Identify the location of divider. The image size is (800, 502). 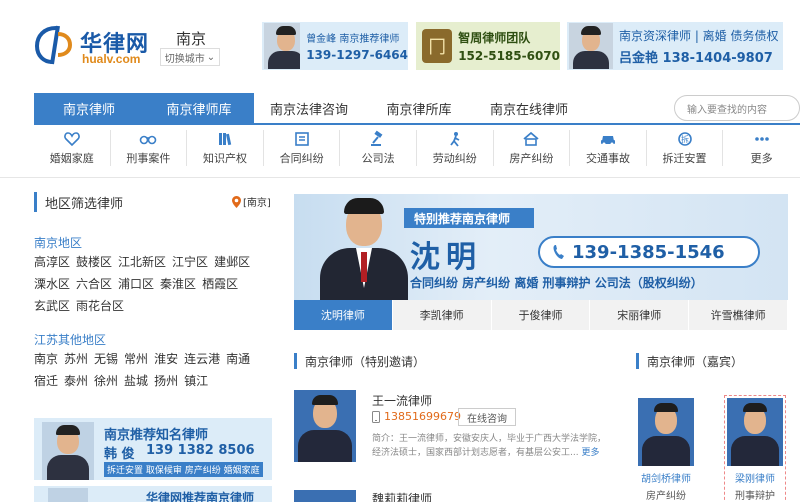
(400, 177).